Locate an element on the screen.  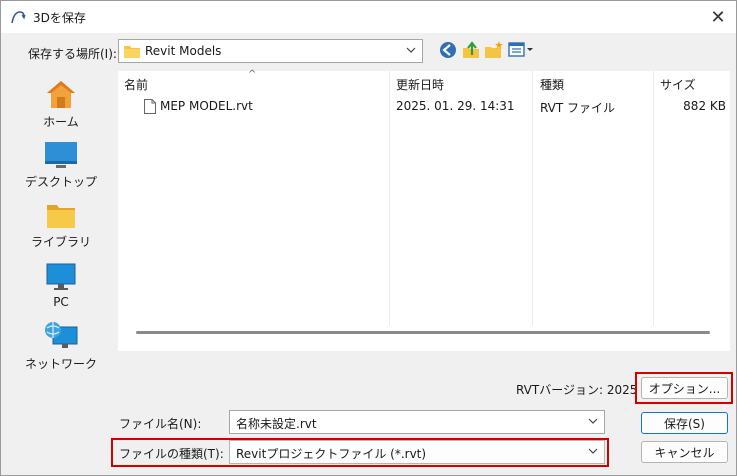
column-header-size: サイズ is located at coordinates (692, 83).